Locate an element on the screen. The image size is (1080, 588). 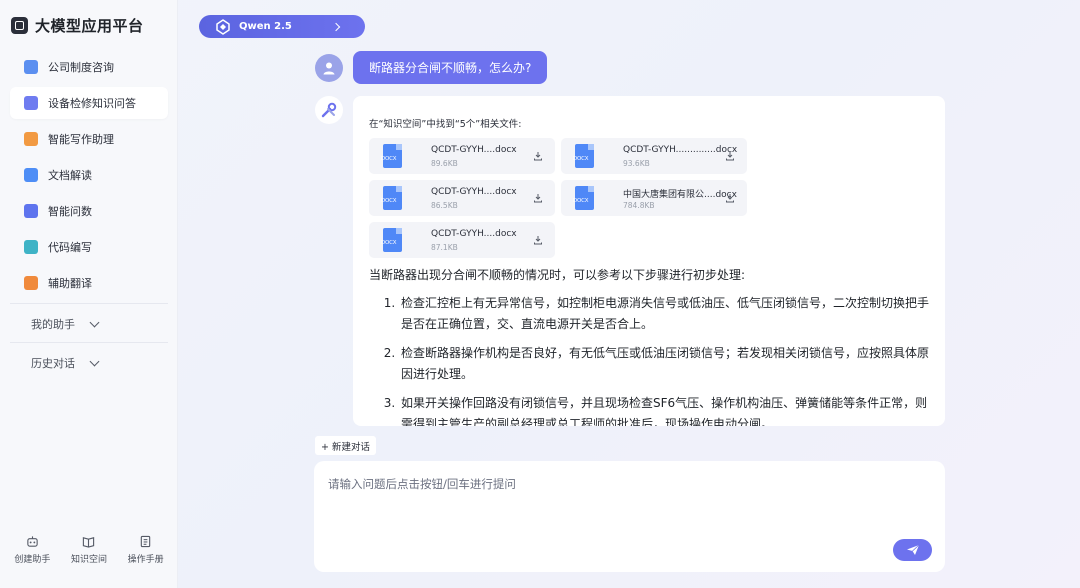
knowledge-space-button: 知识空间 is located at coordinates (89, 550).